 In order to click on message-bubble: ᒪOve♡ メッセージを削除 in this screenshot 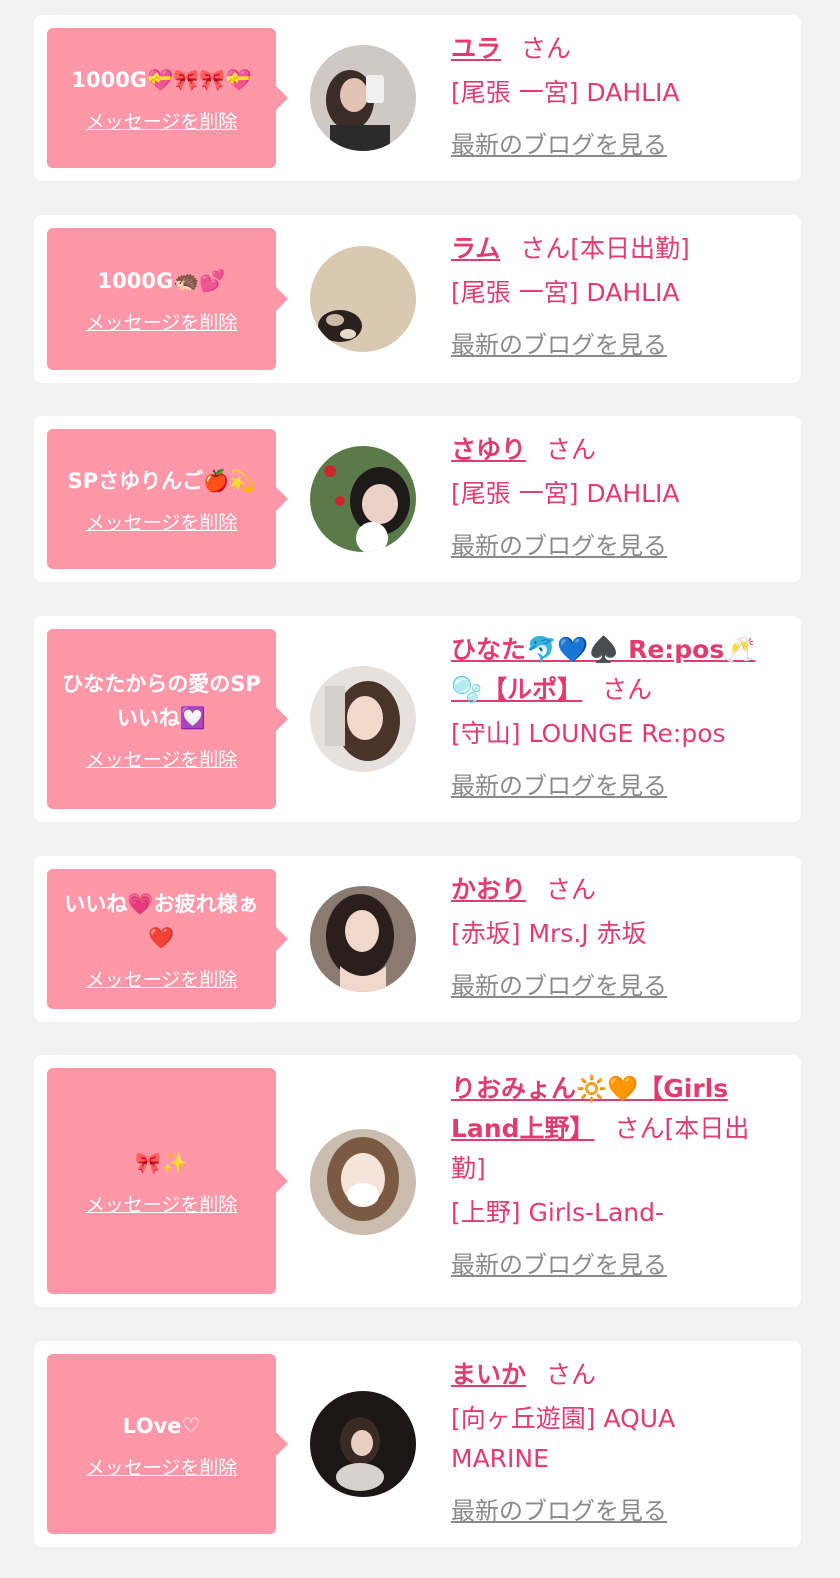, I will do `click(167, 1444)`.